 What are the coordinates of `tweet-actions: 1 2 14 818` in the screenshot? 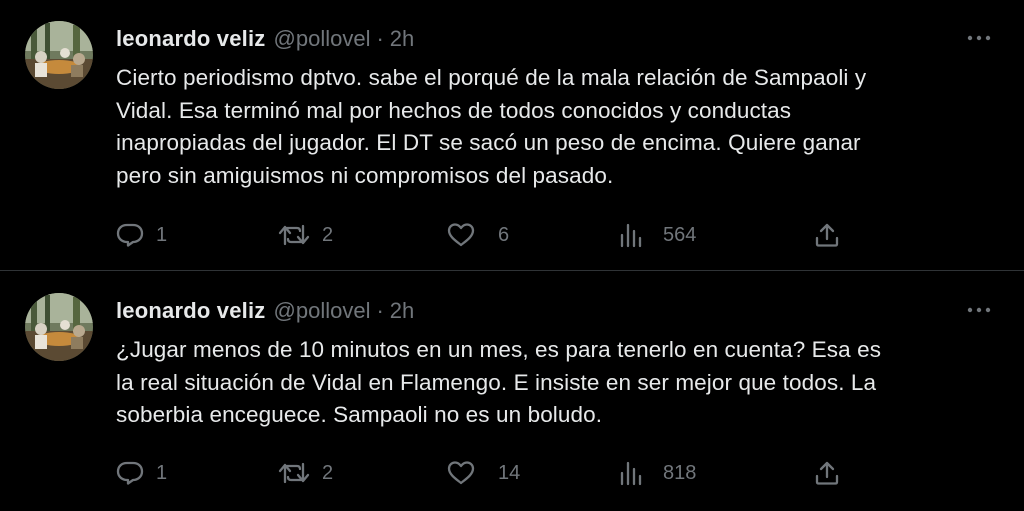 It's located at (512, 473).